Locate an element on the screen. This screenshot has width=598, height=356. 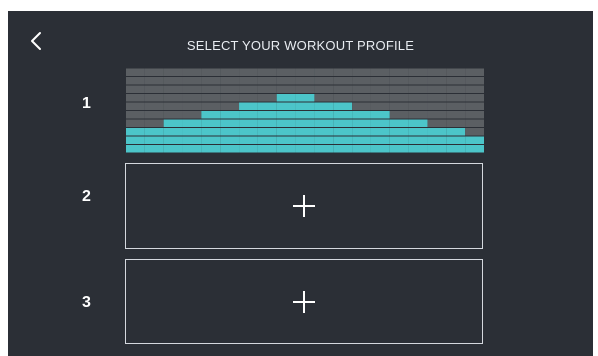
plus-icon is located at coordinates (304, 206).